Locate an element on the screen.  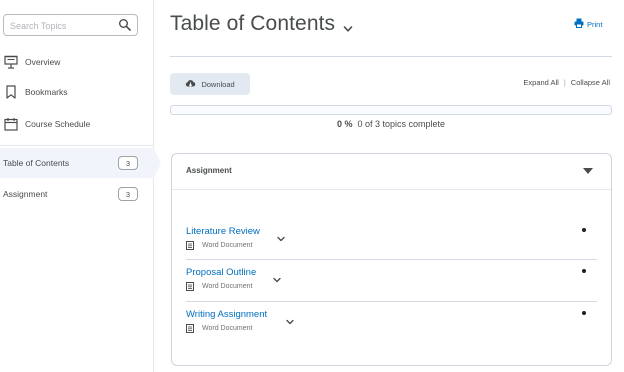
expand-collapse-links: Expand All | Collapse All is located at coordinates (566, 82).